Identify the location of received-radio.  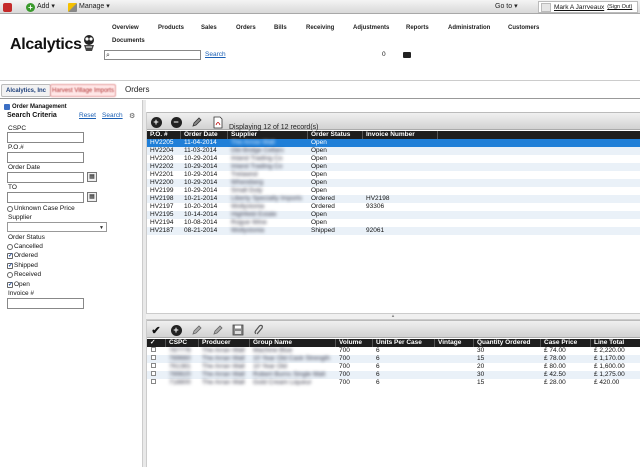
(10, 274).